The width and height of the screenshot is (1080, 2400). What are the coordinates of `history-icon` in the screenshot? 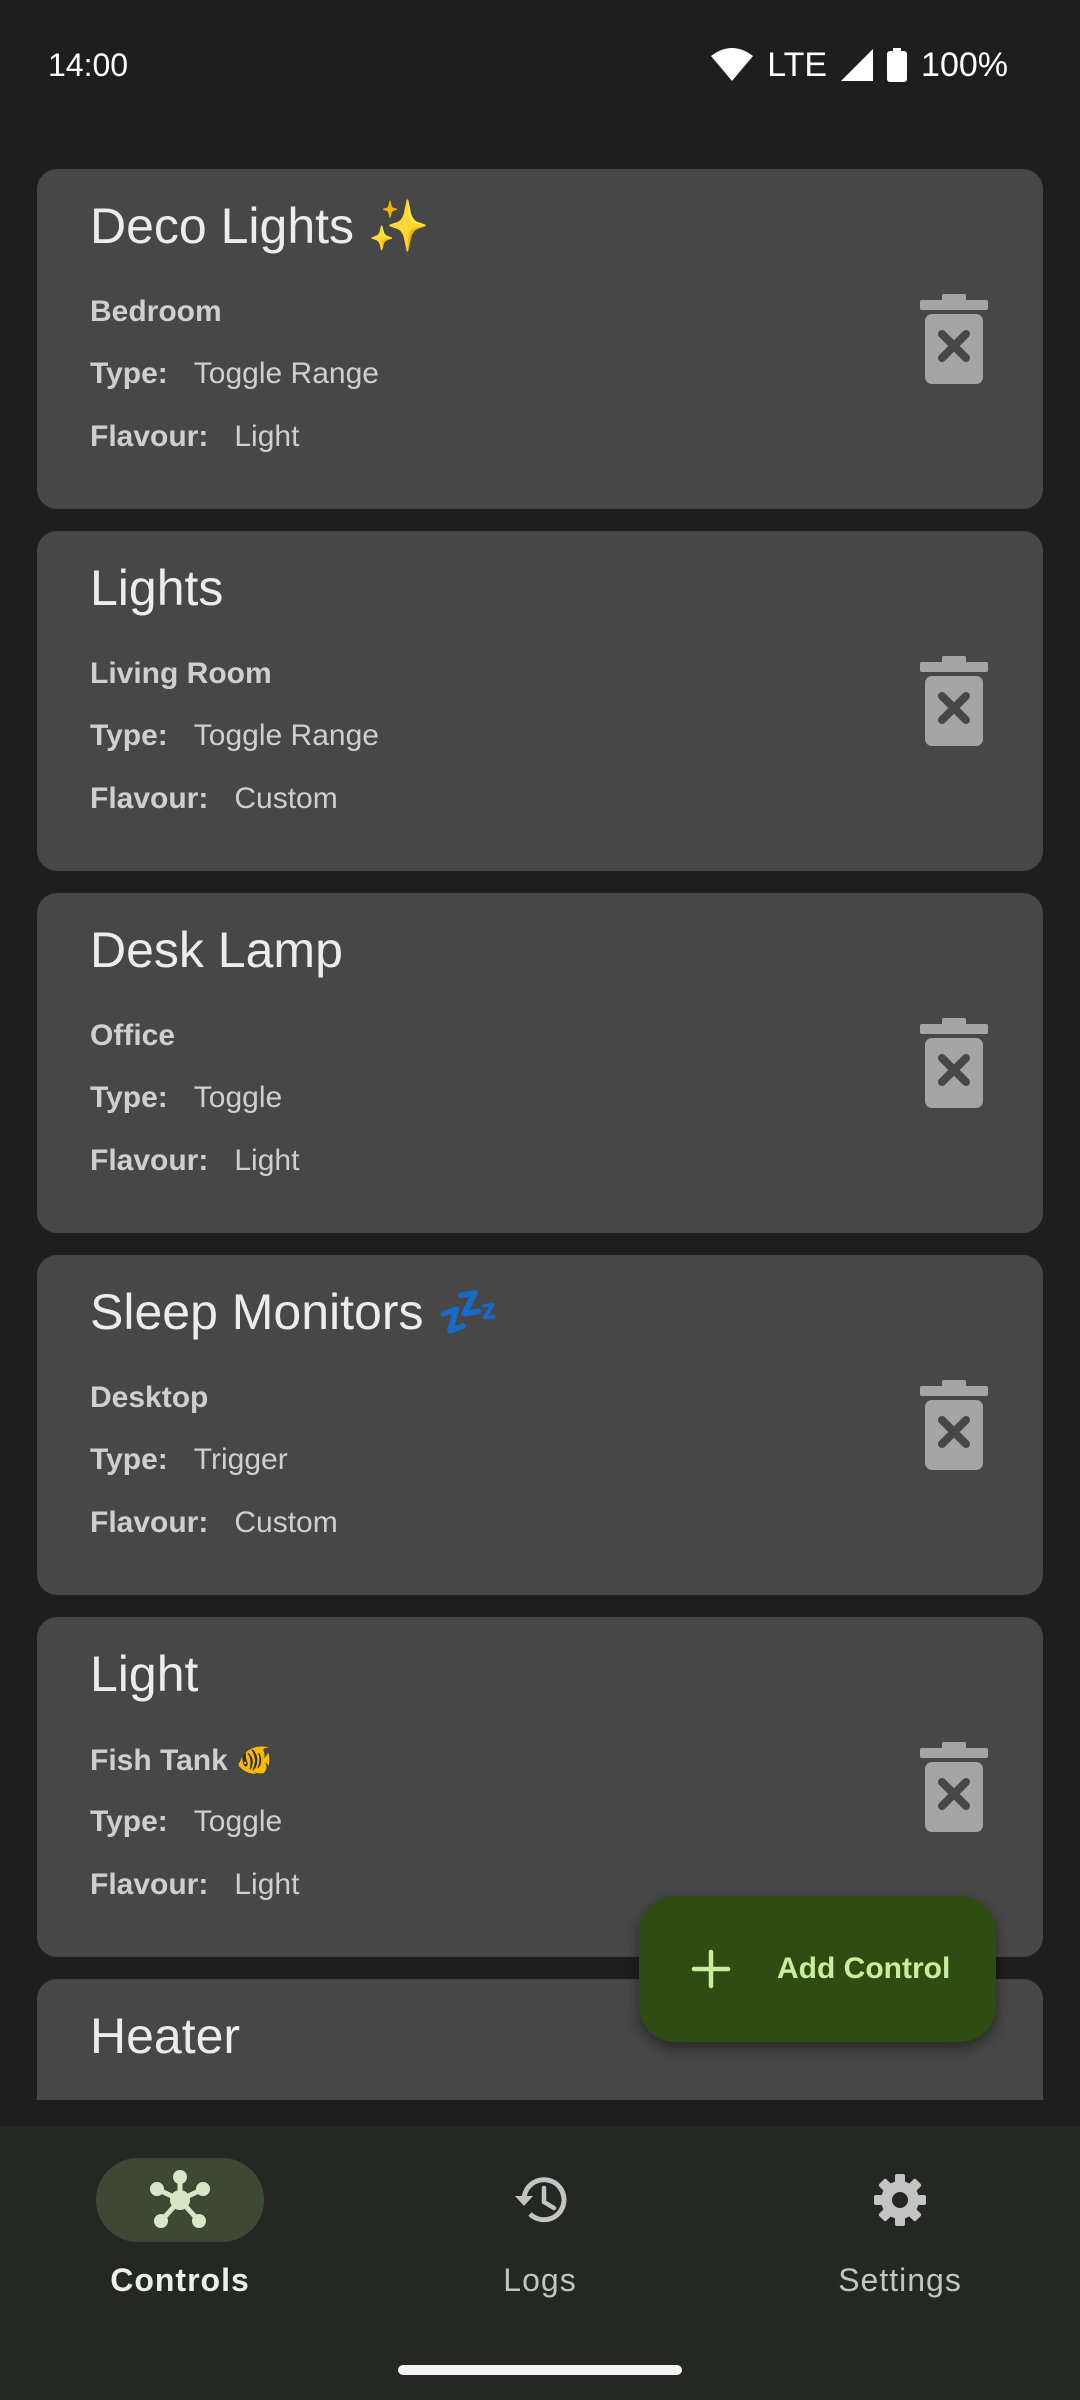 It's located at (541, 2200).